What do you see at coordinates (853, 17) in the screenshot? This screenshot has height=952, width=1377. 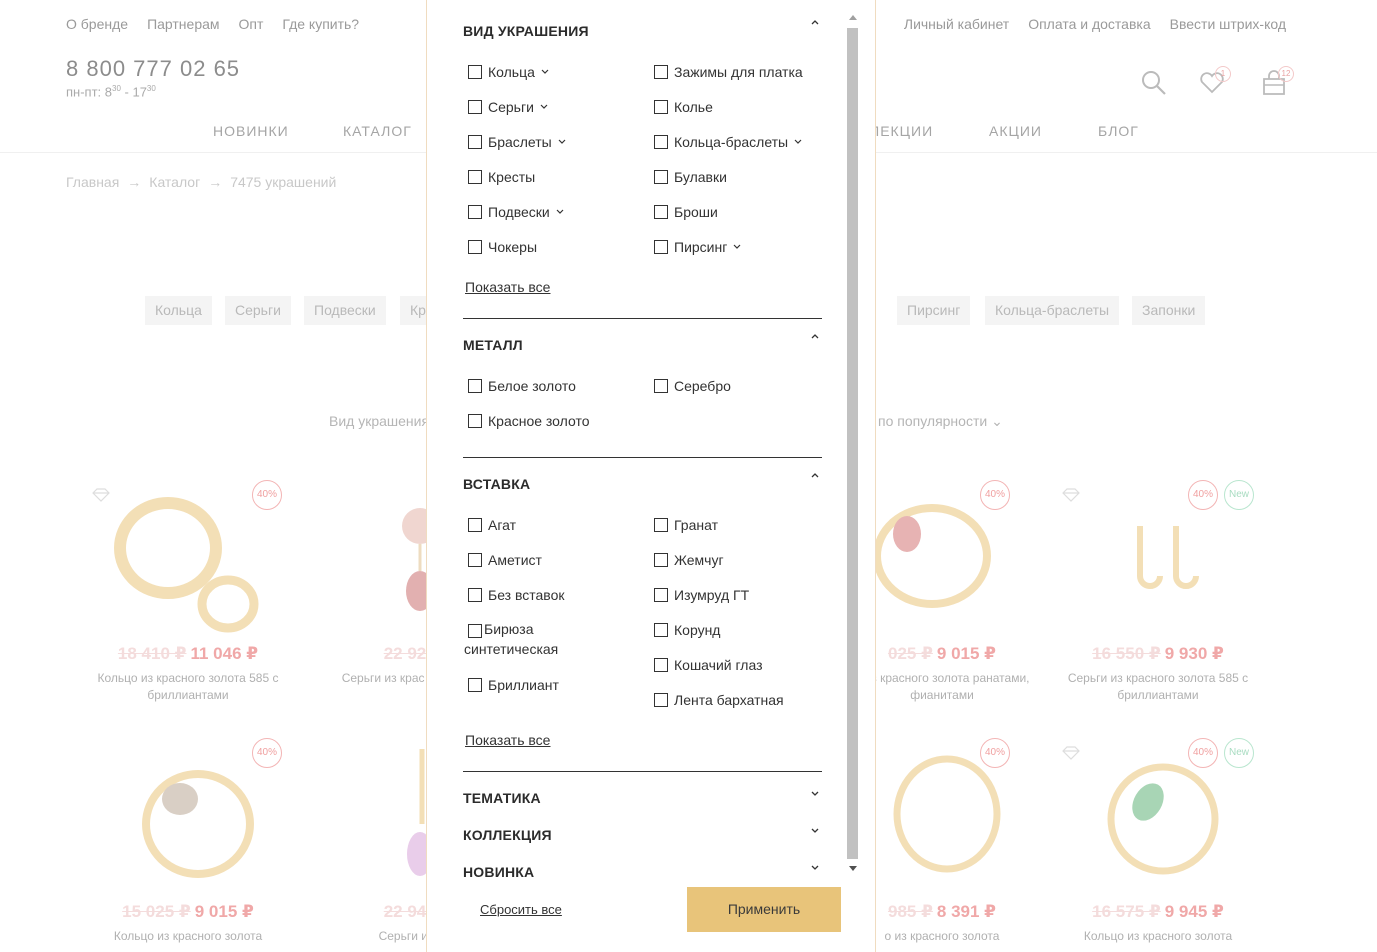 I see `scroll-up-arrow-icon` at bounding box center [853, 17].